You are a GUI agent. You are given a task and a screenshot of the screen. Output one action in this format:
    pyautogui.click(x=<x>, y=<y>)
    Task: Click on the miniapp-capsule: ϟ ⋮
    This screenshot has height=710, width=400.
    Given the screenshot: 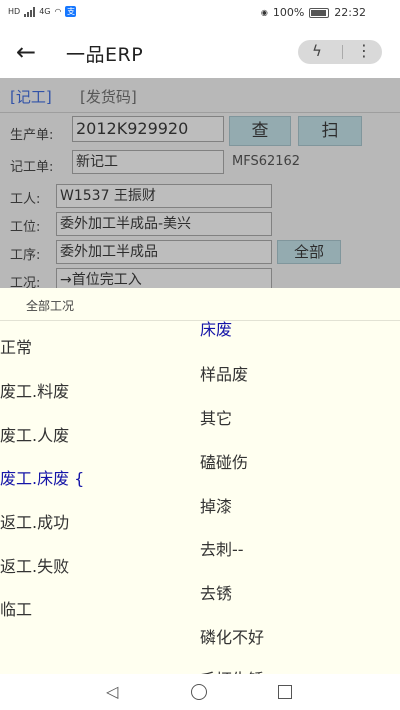 What is the action you would take?
    pyautogui.click(x=340, y=52)
    